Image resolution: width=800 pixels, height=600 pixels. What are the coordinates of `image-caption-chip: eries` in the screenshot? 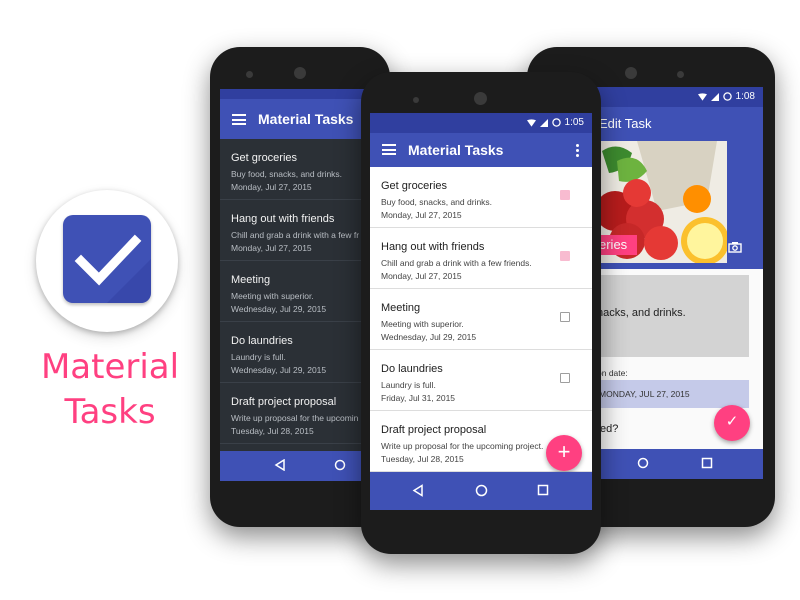 It's located at (617, 245).